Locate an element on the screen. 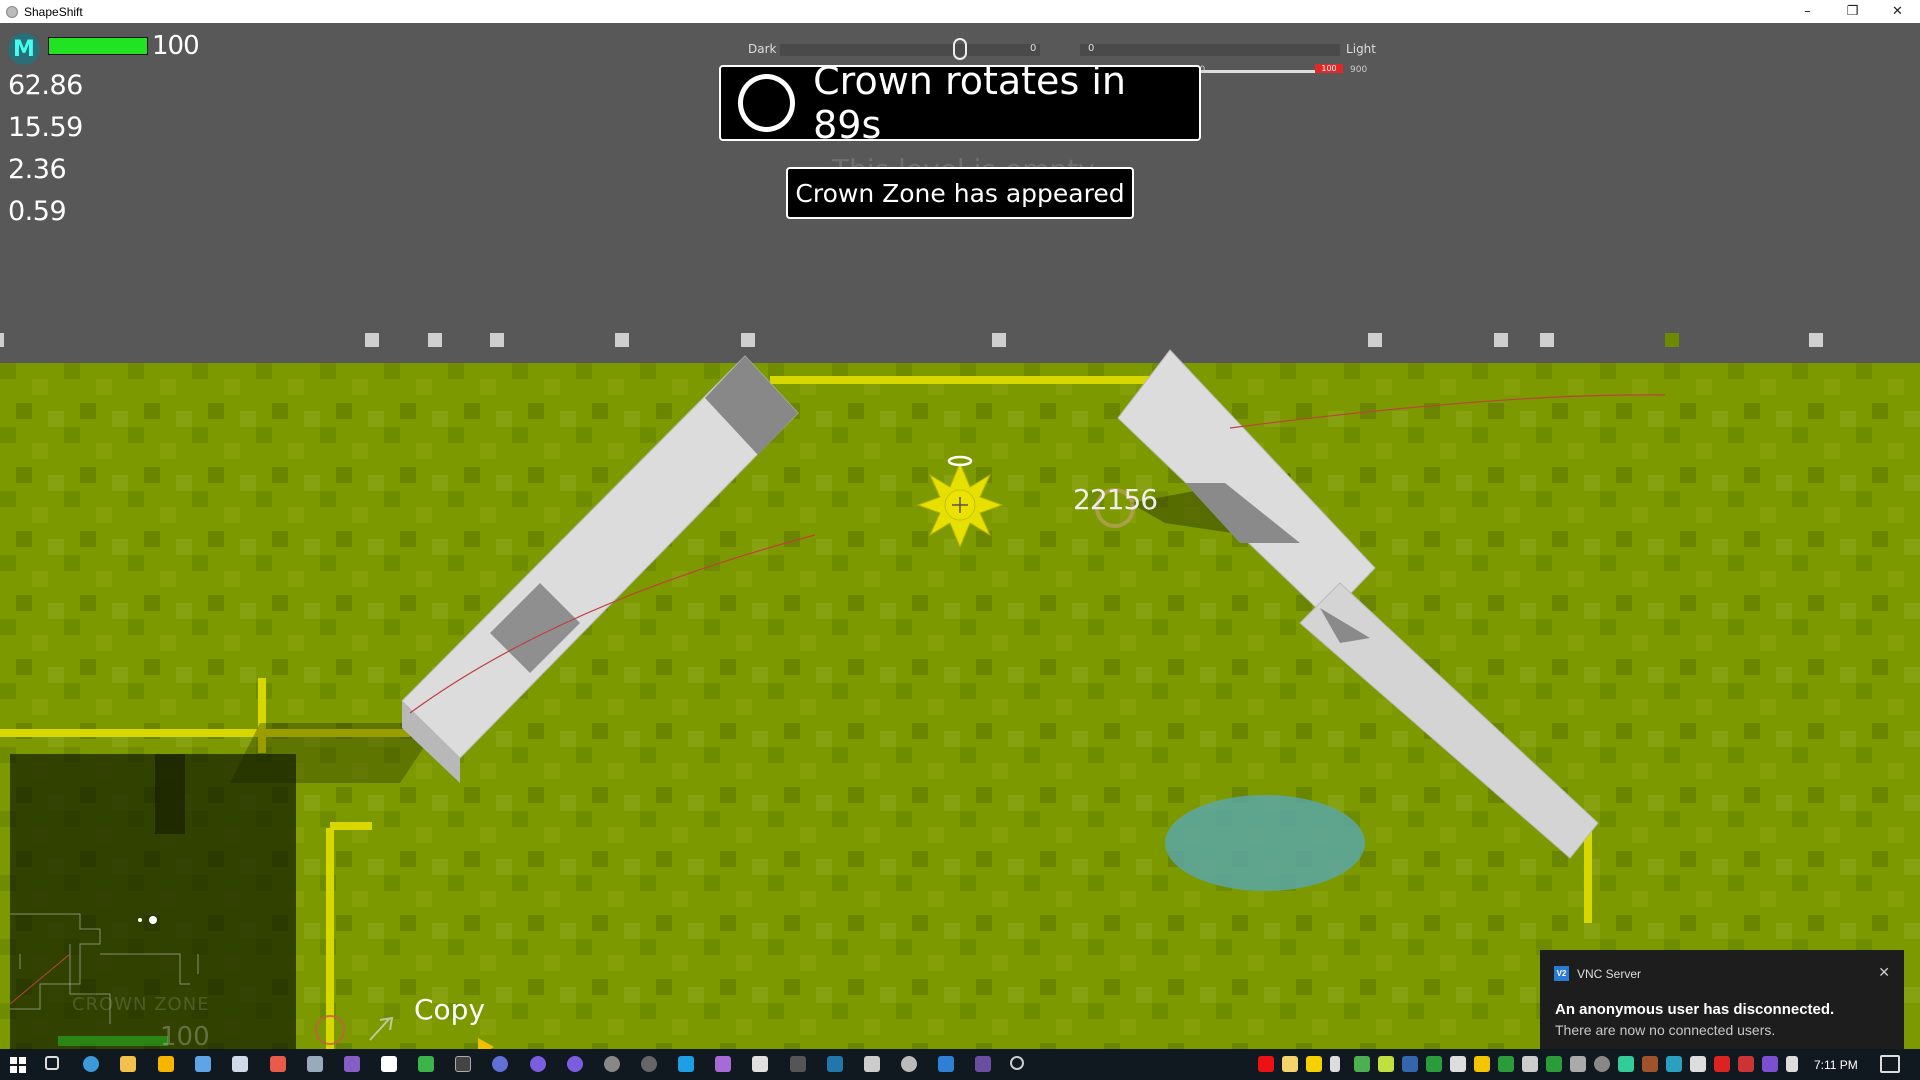  player-character is located at coordinates (960, 502).